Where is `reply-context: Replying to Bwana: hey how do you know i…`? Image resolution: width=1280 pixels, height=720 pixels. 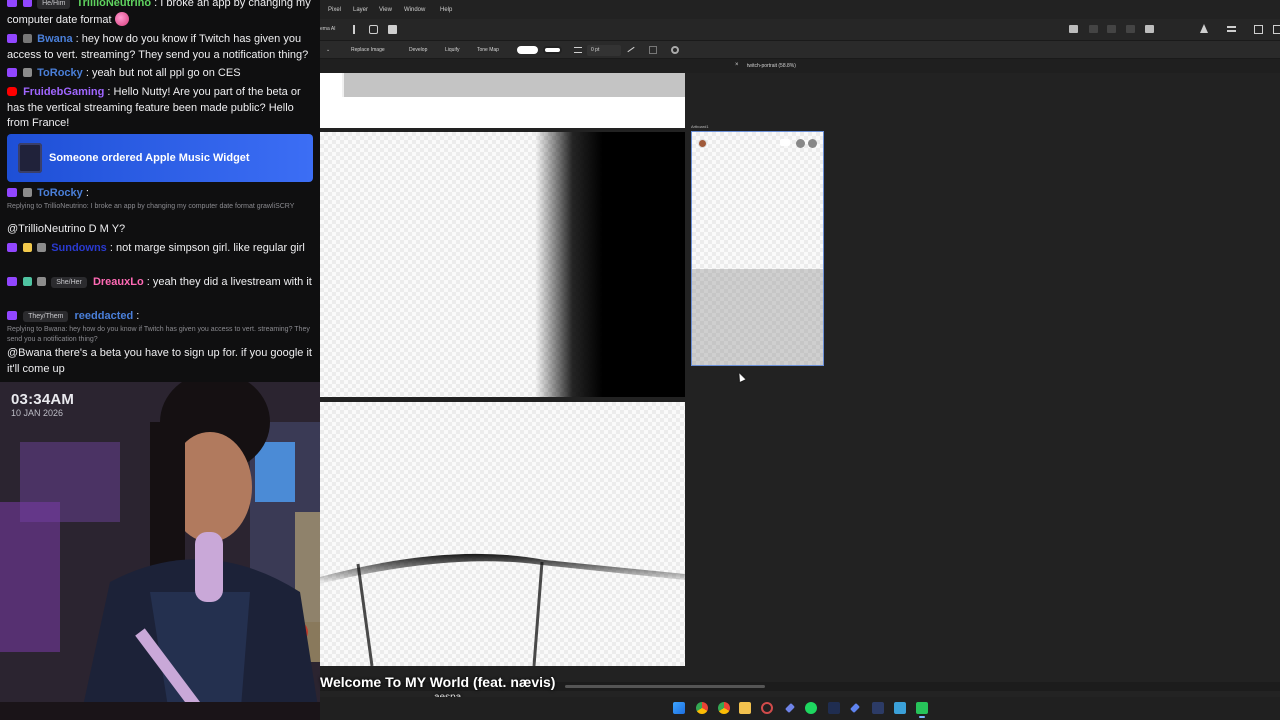 reply-context: Replying to Bwana: hey how do you know i… is located at coordinates (158, 334).